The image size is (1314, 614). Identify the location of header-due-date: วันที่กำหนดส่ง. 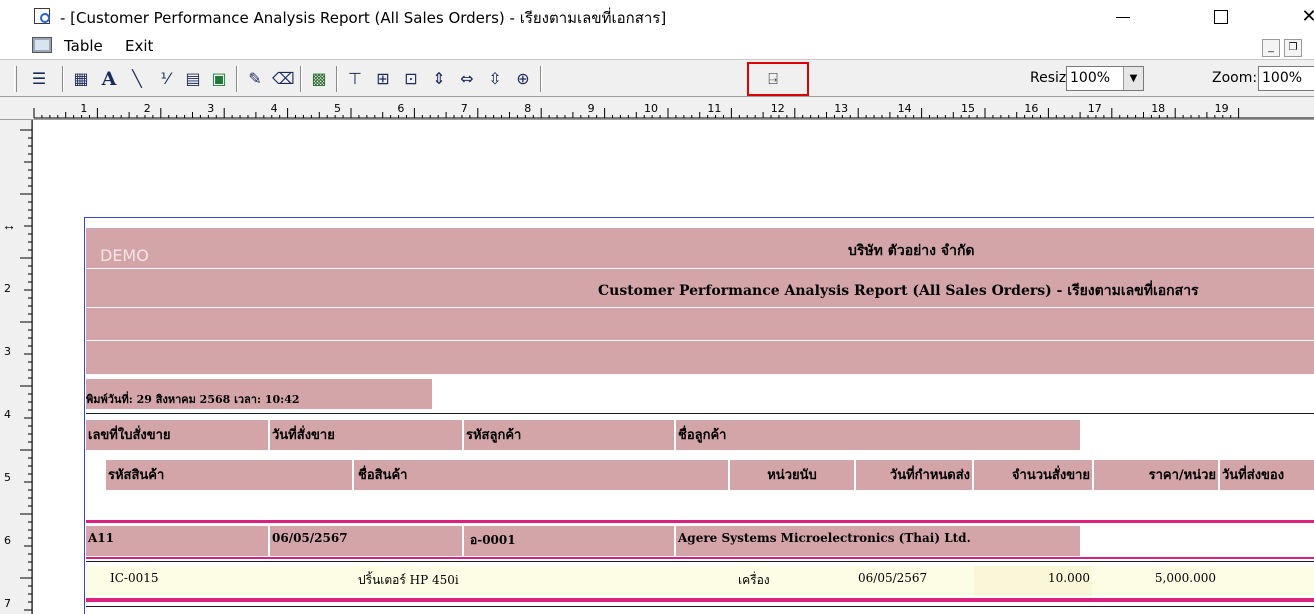
(914, 475).